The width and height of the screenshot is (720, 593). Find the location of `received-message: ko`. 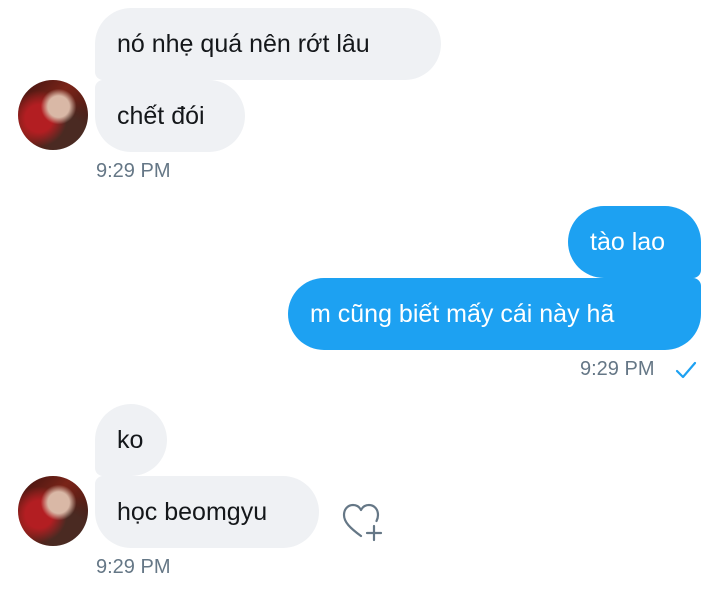

received-message: ko is located at coordinates (131, 440).